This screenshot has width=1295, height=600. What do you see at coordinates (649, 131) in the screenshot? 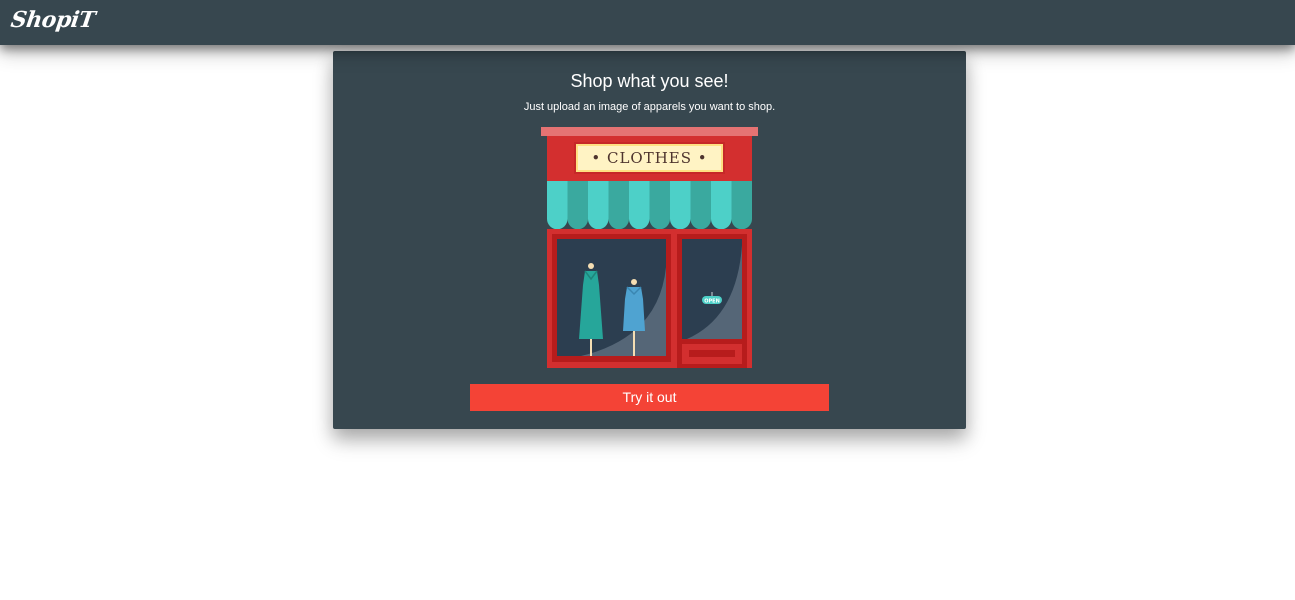
I see `store-roof` at bounding box center [649, 131].